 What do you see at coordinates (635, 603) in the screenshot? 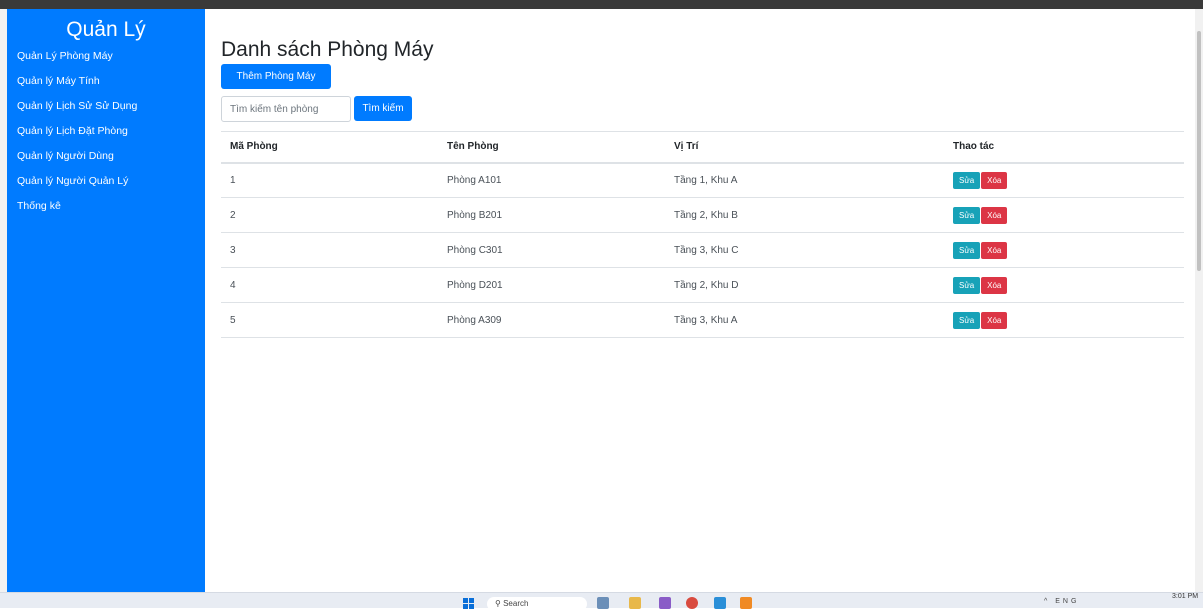
I see `file-explorer-icon` at bounding box center [635, 603].